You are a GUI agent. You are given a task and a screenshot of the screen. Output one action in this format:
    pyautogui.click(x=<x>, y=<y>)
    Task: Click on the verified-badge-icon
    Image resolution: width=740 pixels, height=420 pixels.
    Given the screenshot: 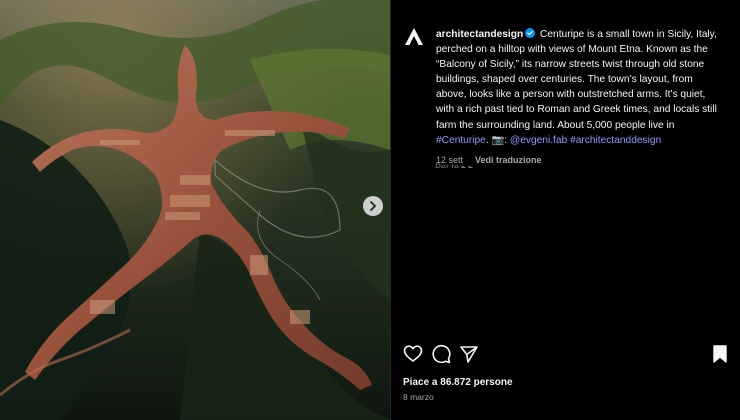 What is the action you would take?
    pyautogui.click(x=530, y=33)
    